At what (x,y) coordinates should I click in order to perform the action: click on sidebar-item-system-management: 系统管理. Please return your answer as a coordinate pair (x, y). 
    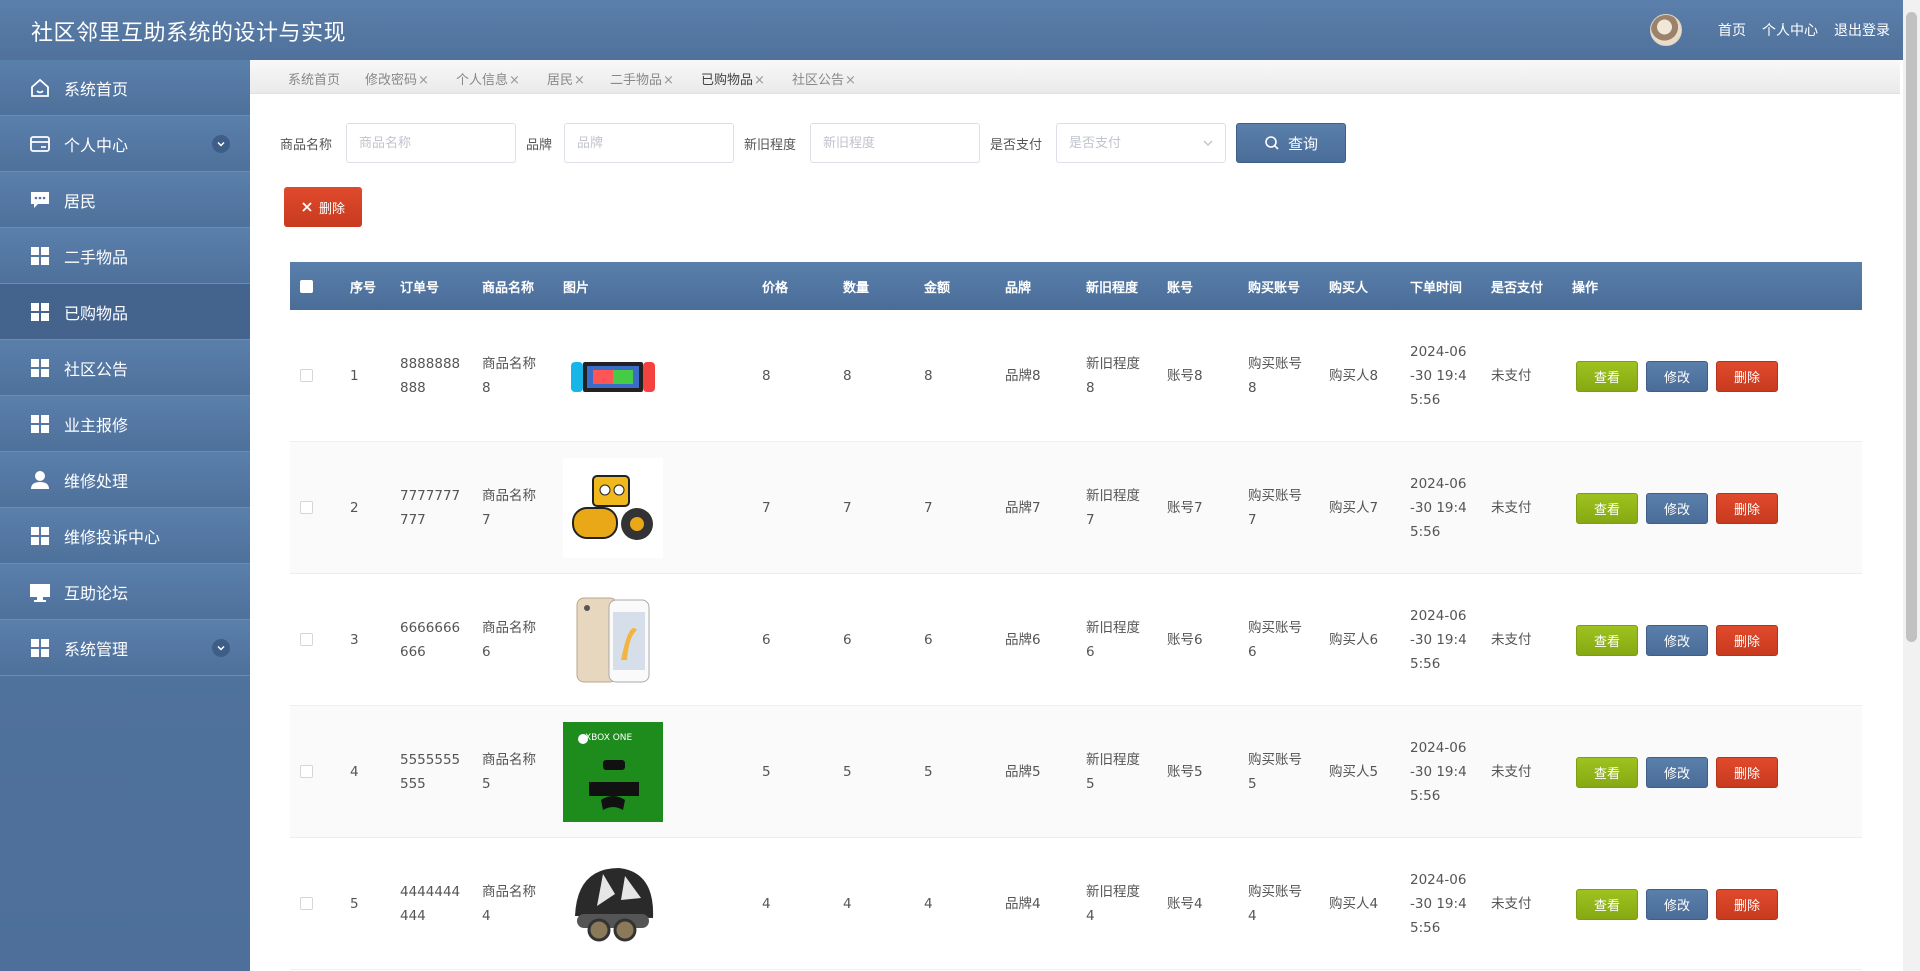
    Looking at the image, I should click on (125, 648).